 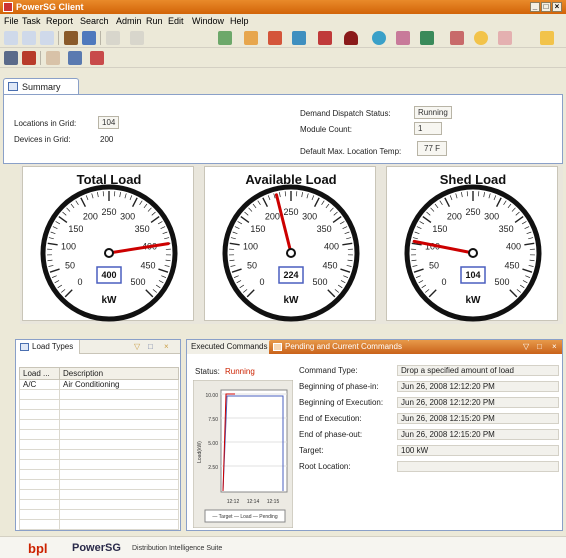 What do you see at coordinates (403, 38) in the screenshot?
I see `location-icon` at bounding box center [403, 38].